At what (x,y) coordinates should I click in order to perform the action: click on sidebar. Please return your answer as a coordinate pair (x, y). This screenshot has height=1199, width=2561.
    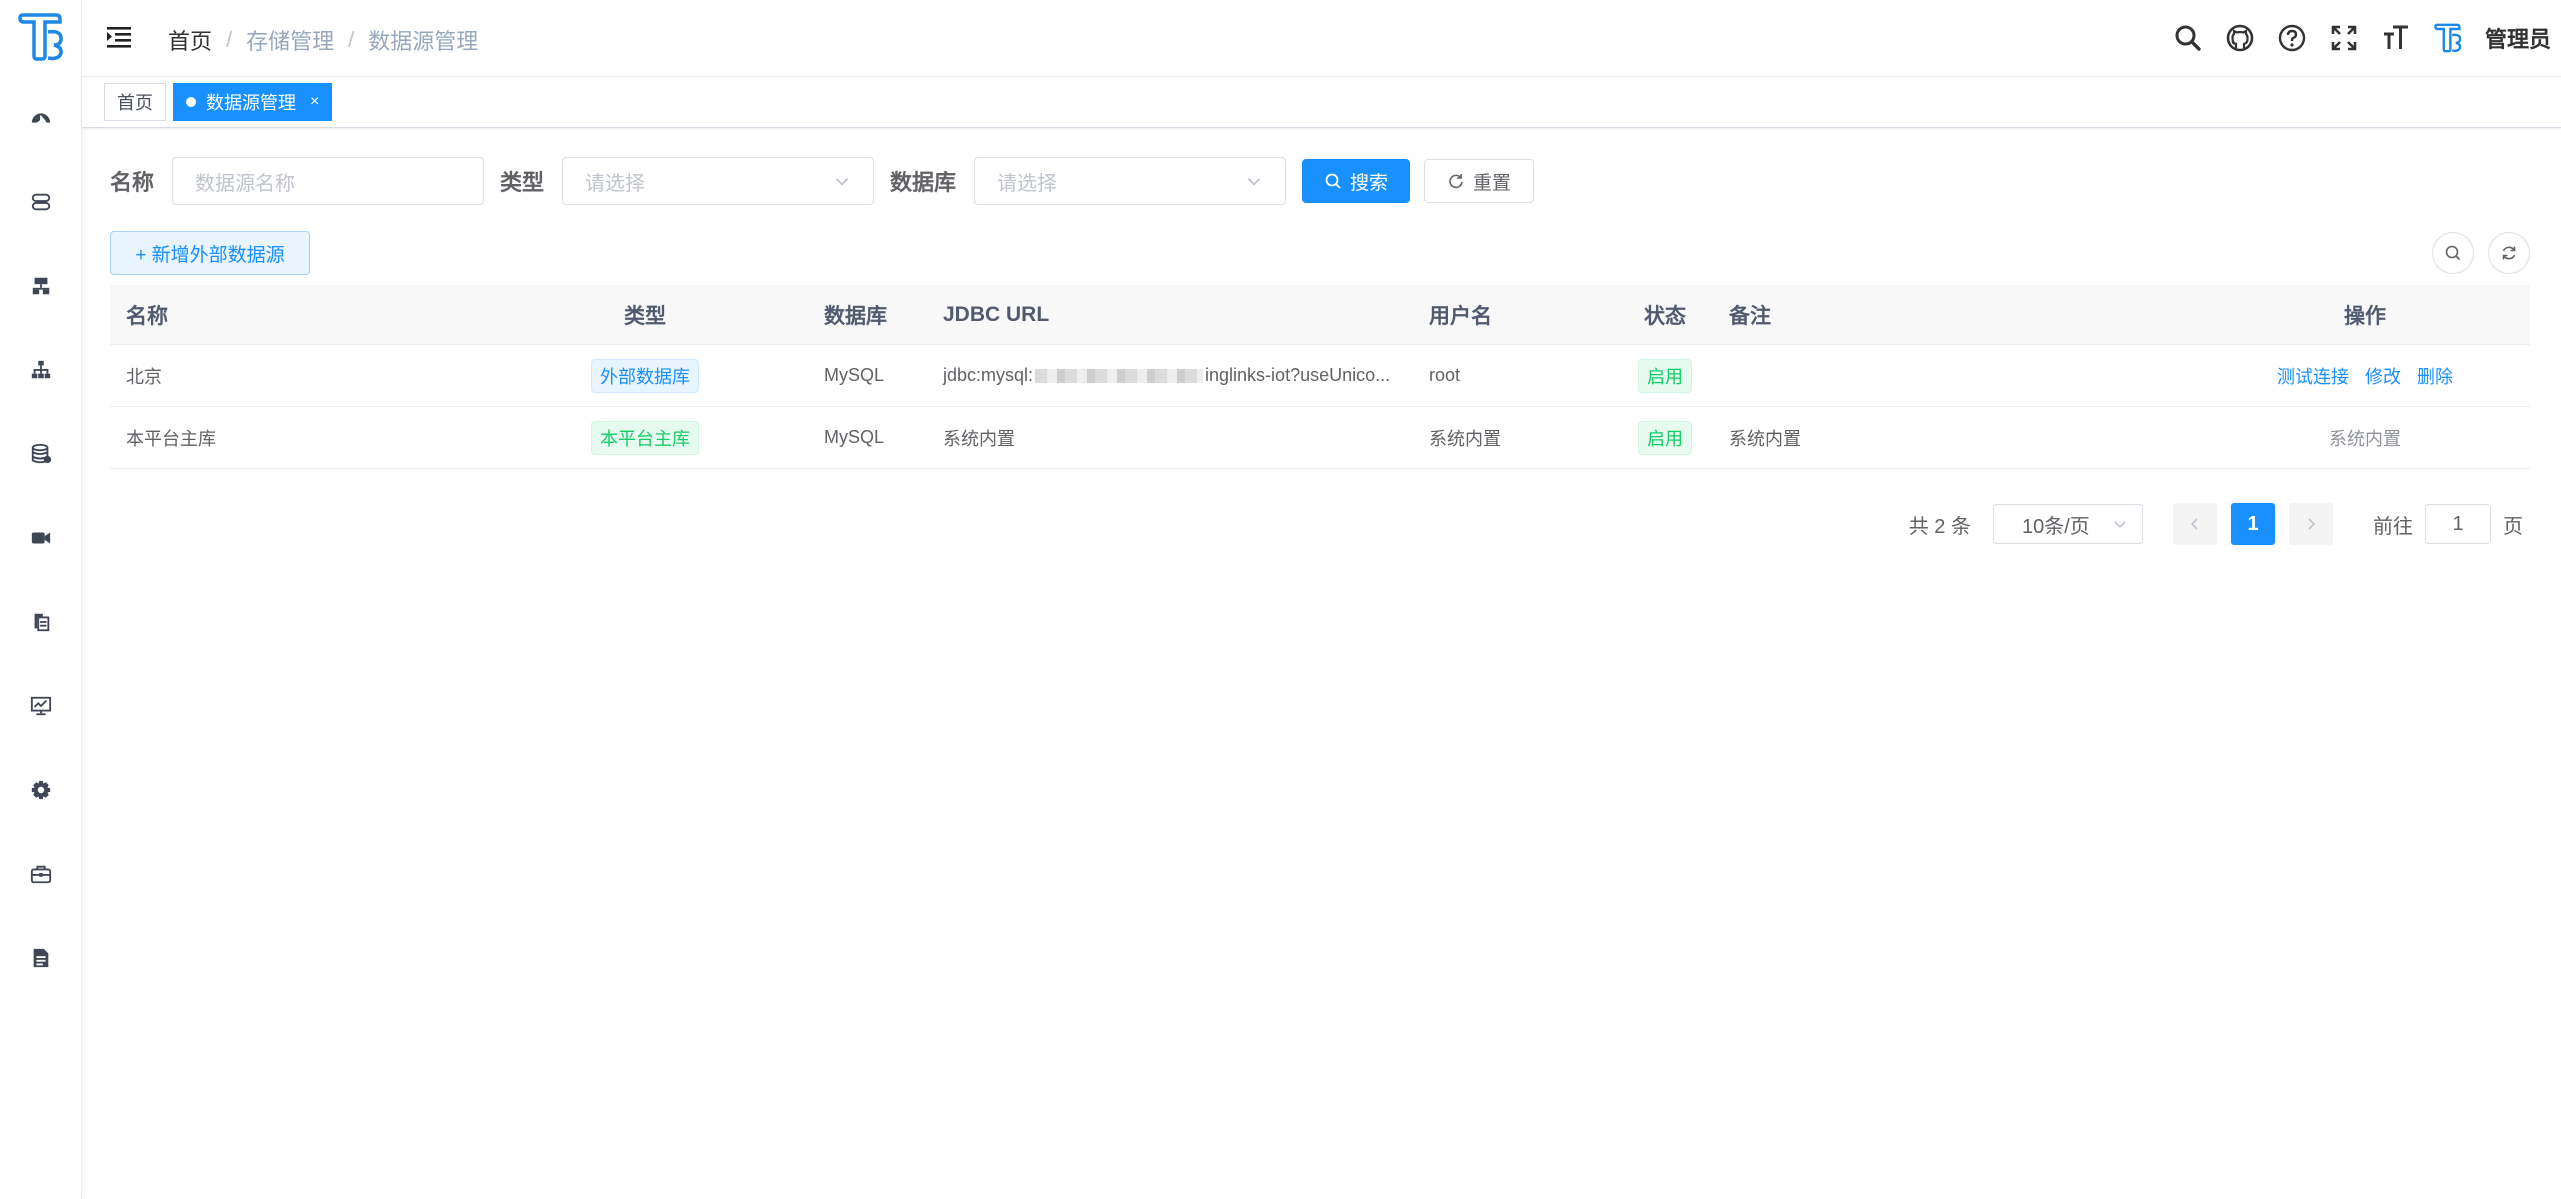
    Looking at the image, I should click on (41, 599).